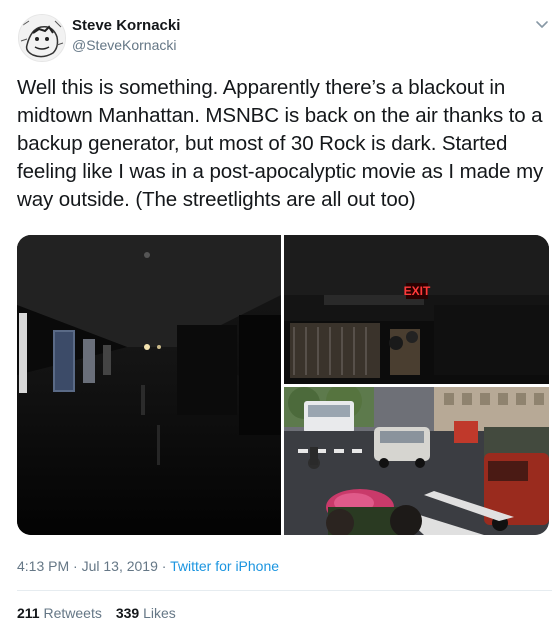 The image size is (560, 634). I want to click on likes-stat: 339 Likes, so click(146, 613).